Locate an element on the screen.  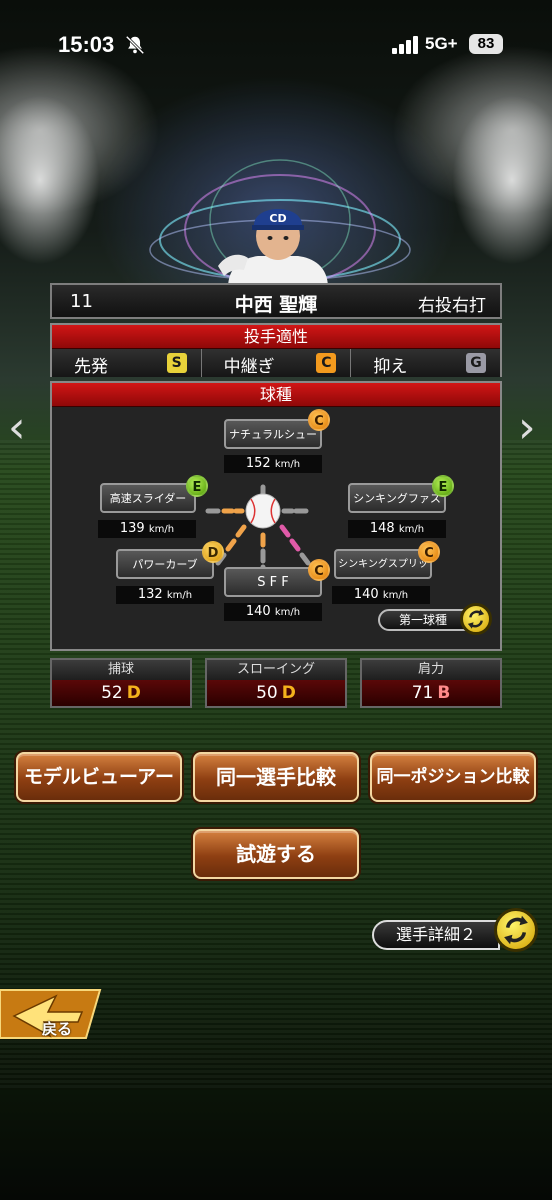
stat-label: スローイング is located at coordinates (276, 670).